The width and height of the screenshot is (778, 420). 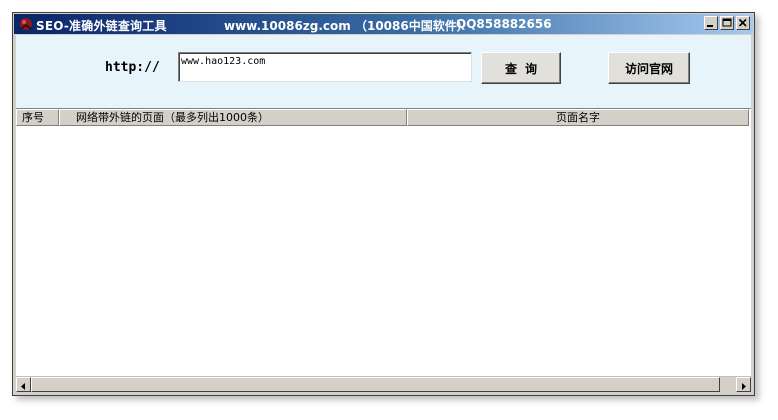 I want to click on scroll-left-button, so click(x=23, y=384).